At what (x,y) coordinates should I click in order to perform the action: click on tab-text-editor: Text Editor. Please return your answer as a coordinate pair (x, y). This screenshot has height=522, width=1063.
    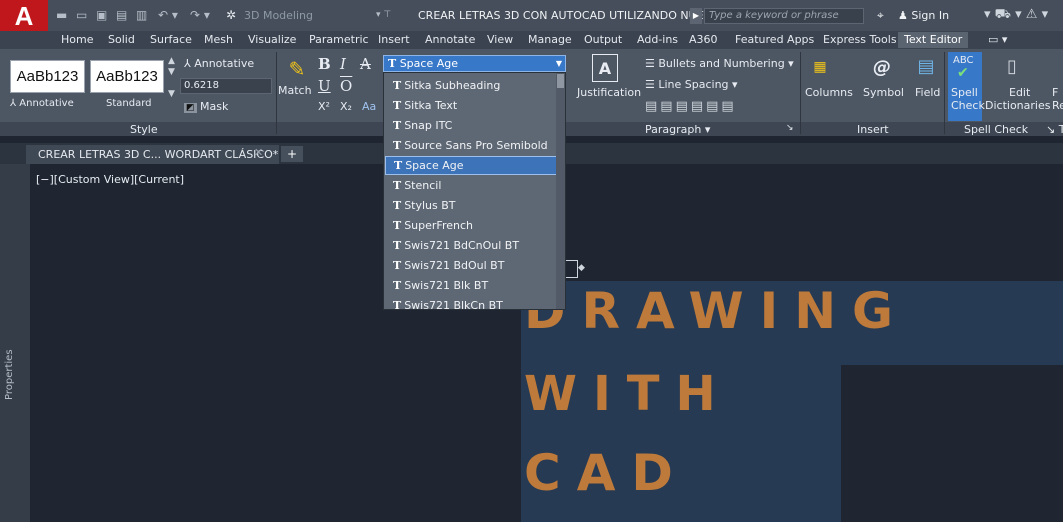
    Looking at the image, I should click on (933, 40).